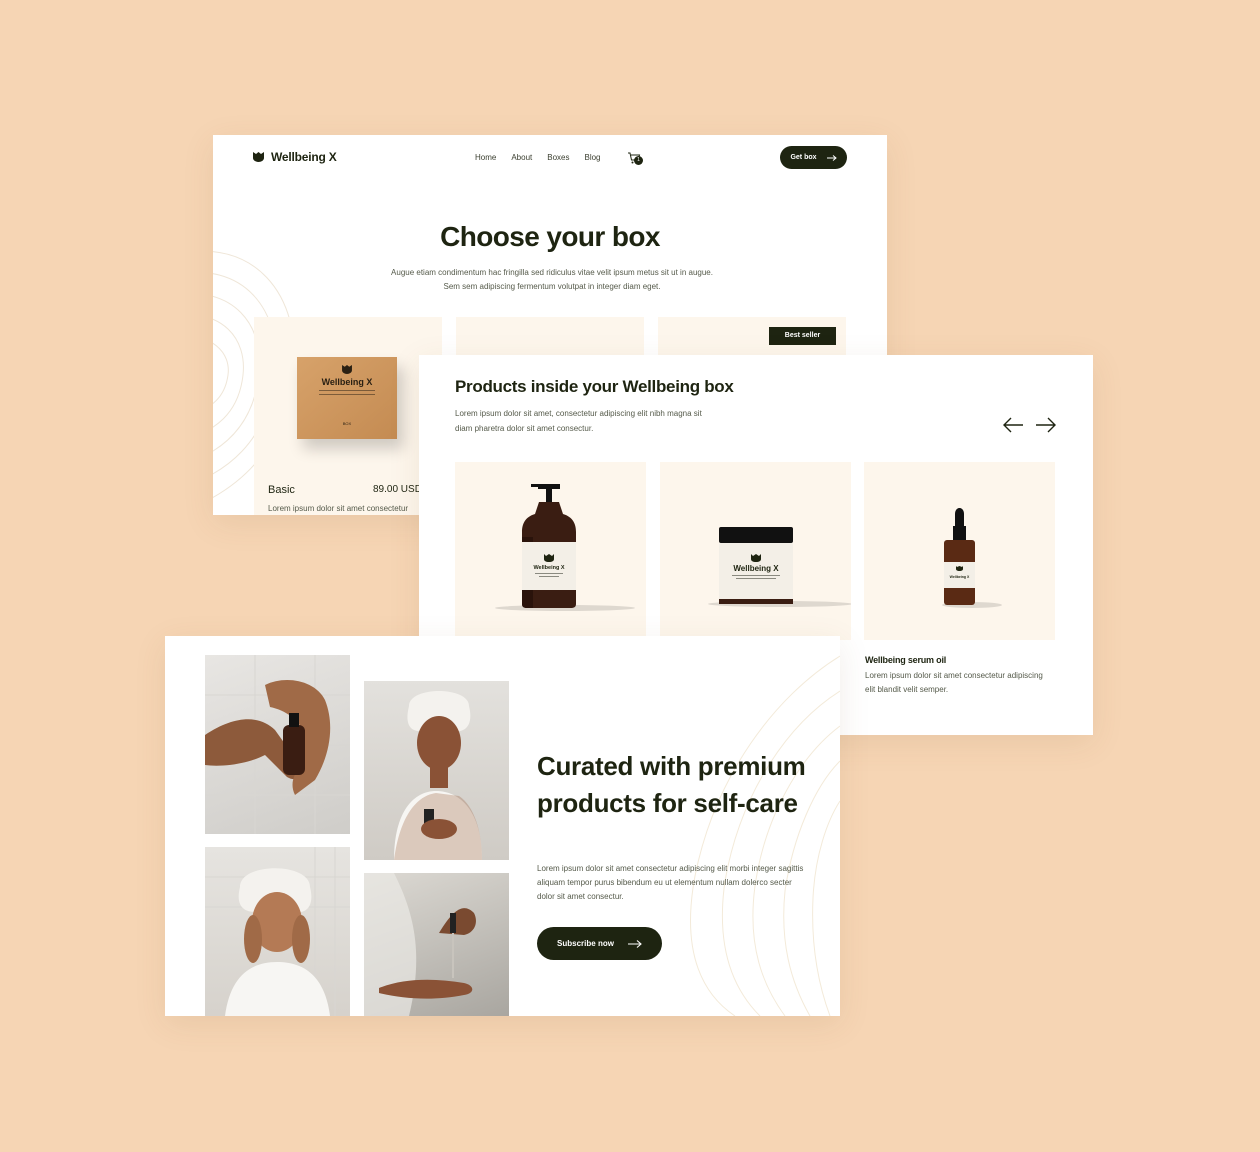  Describe the element at coordinates (558, 157) in the screenshot. I see `nav-boxes: Boxes` at that location.